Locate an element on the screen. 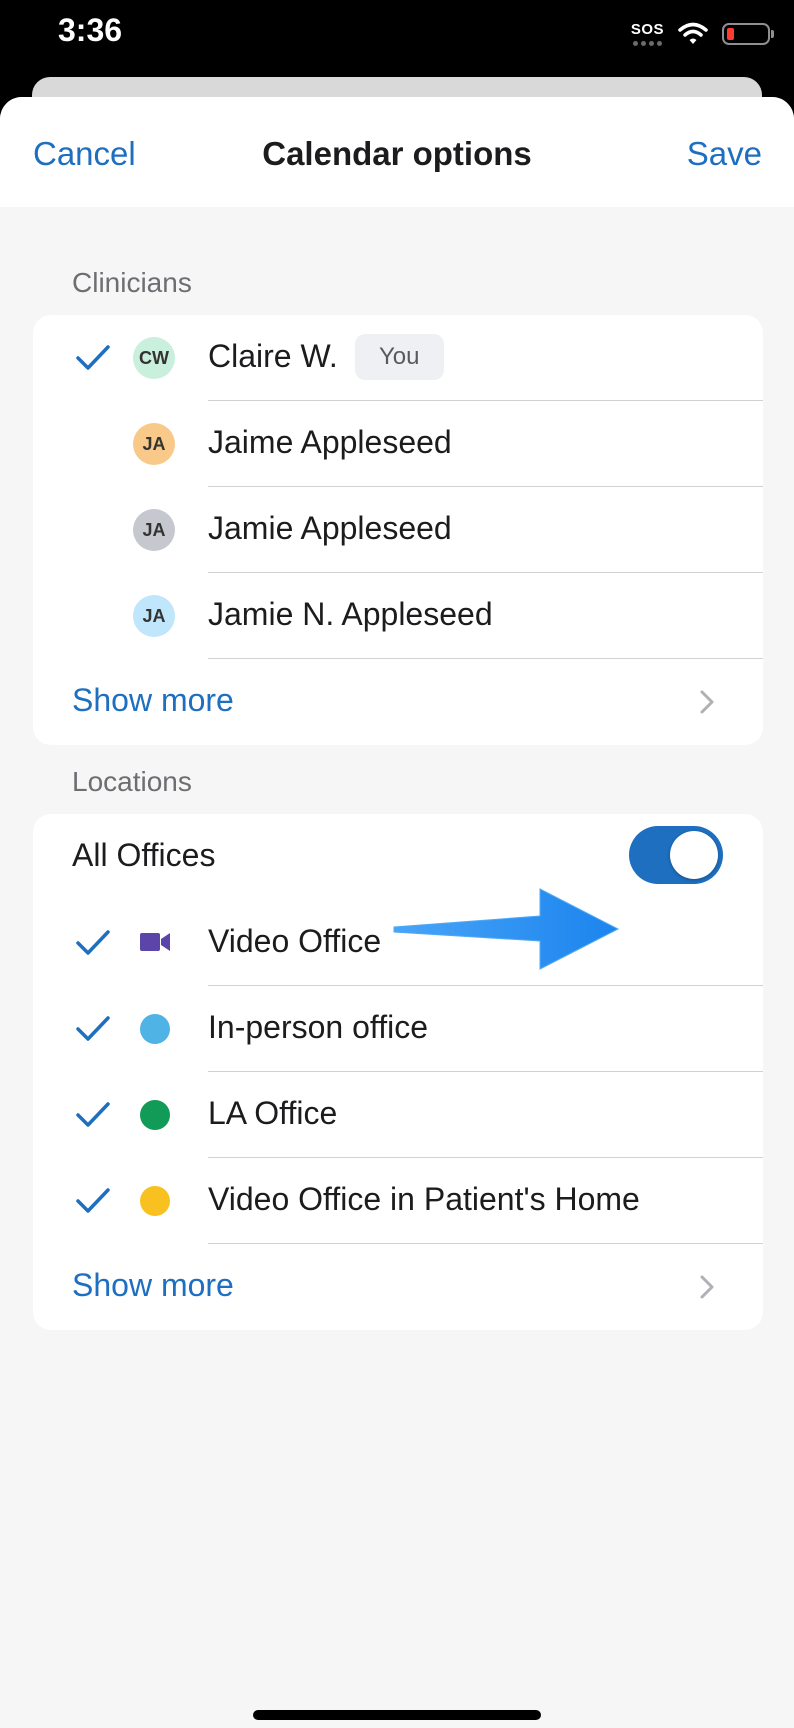  you-badge: You is located at coordinates (399, 357).